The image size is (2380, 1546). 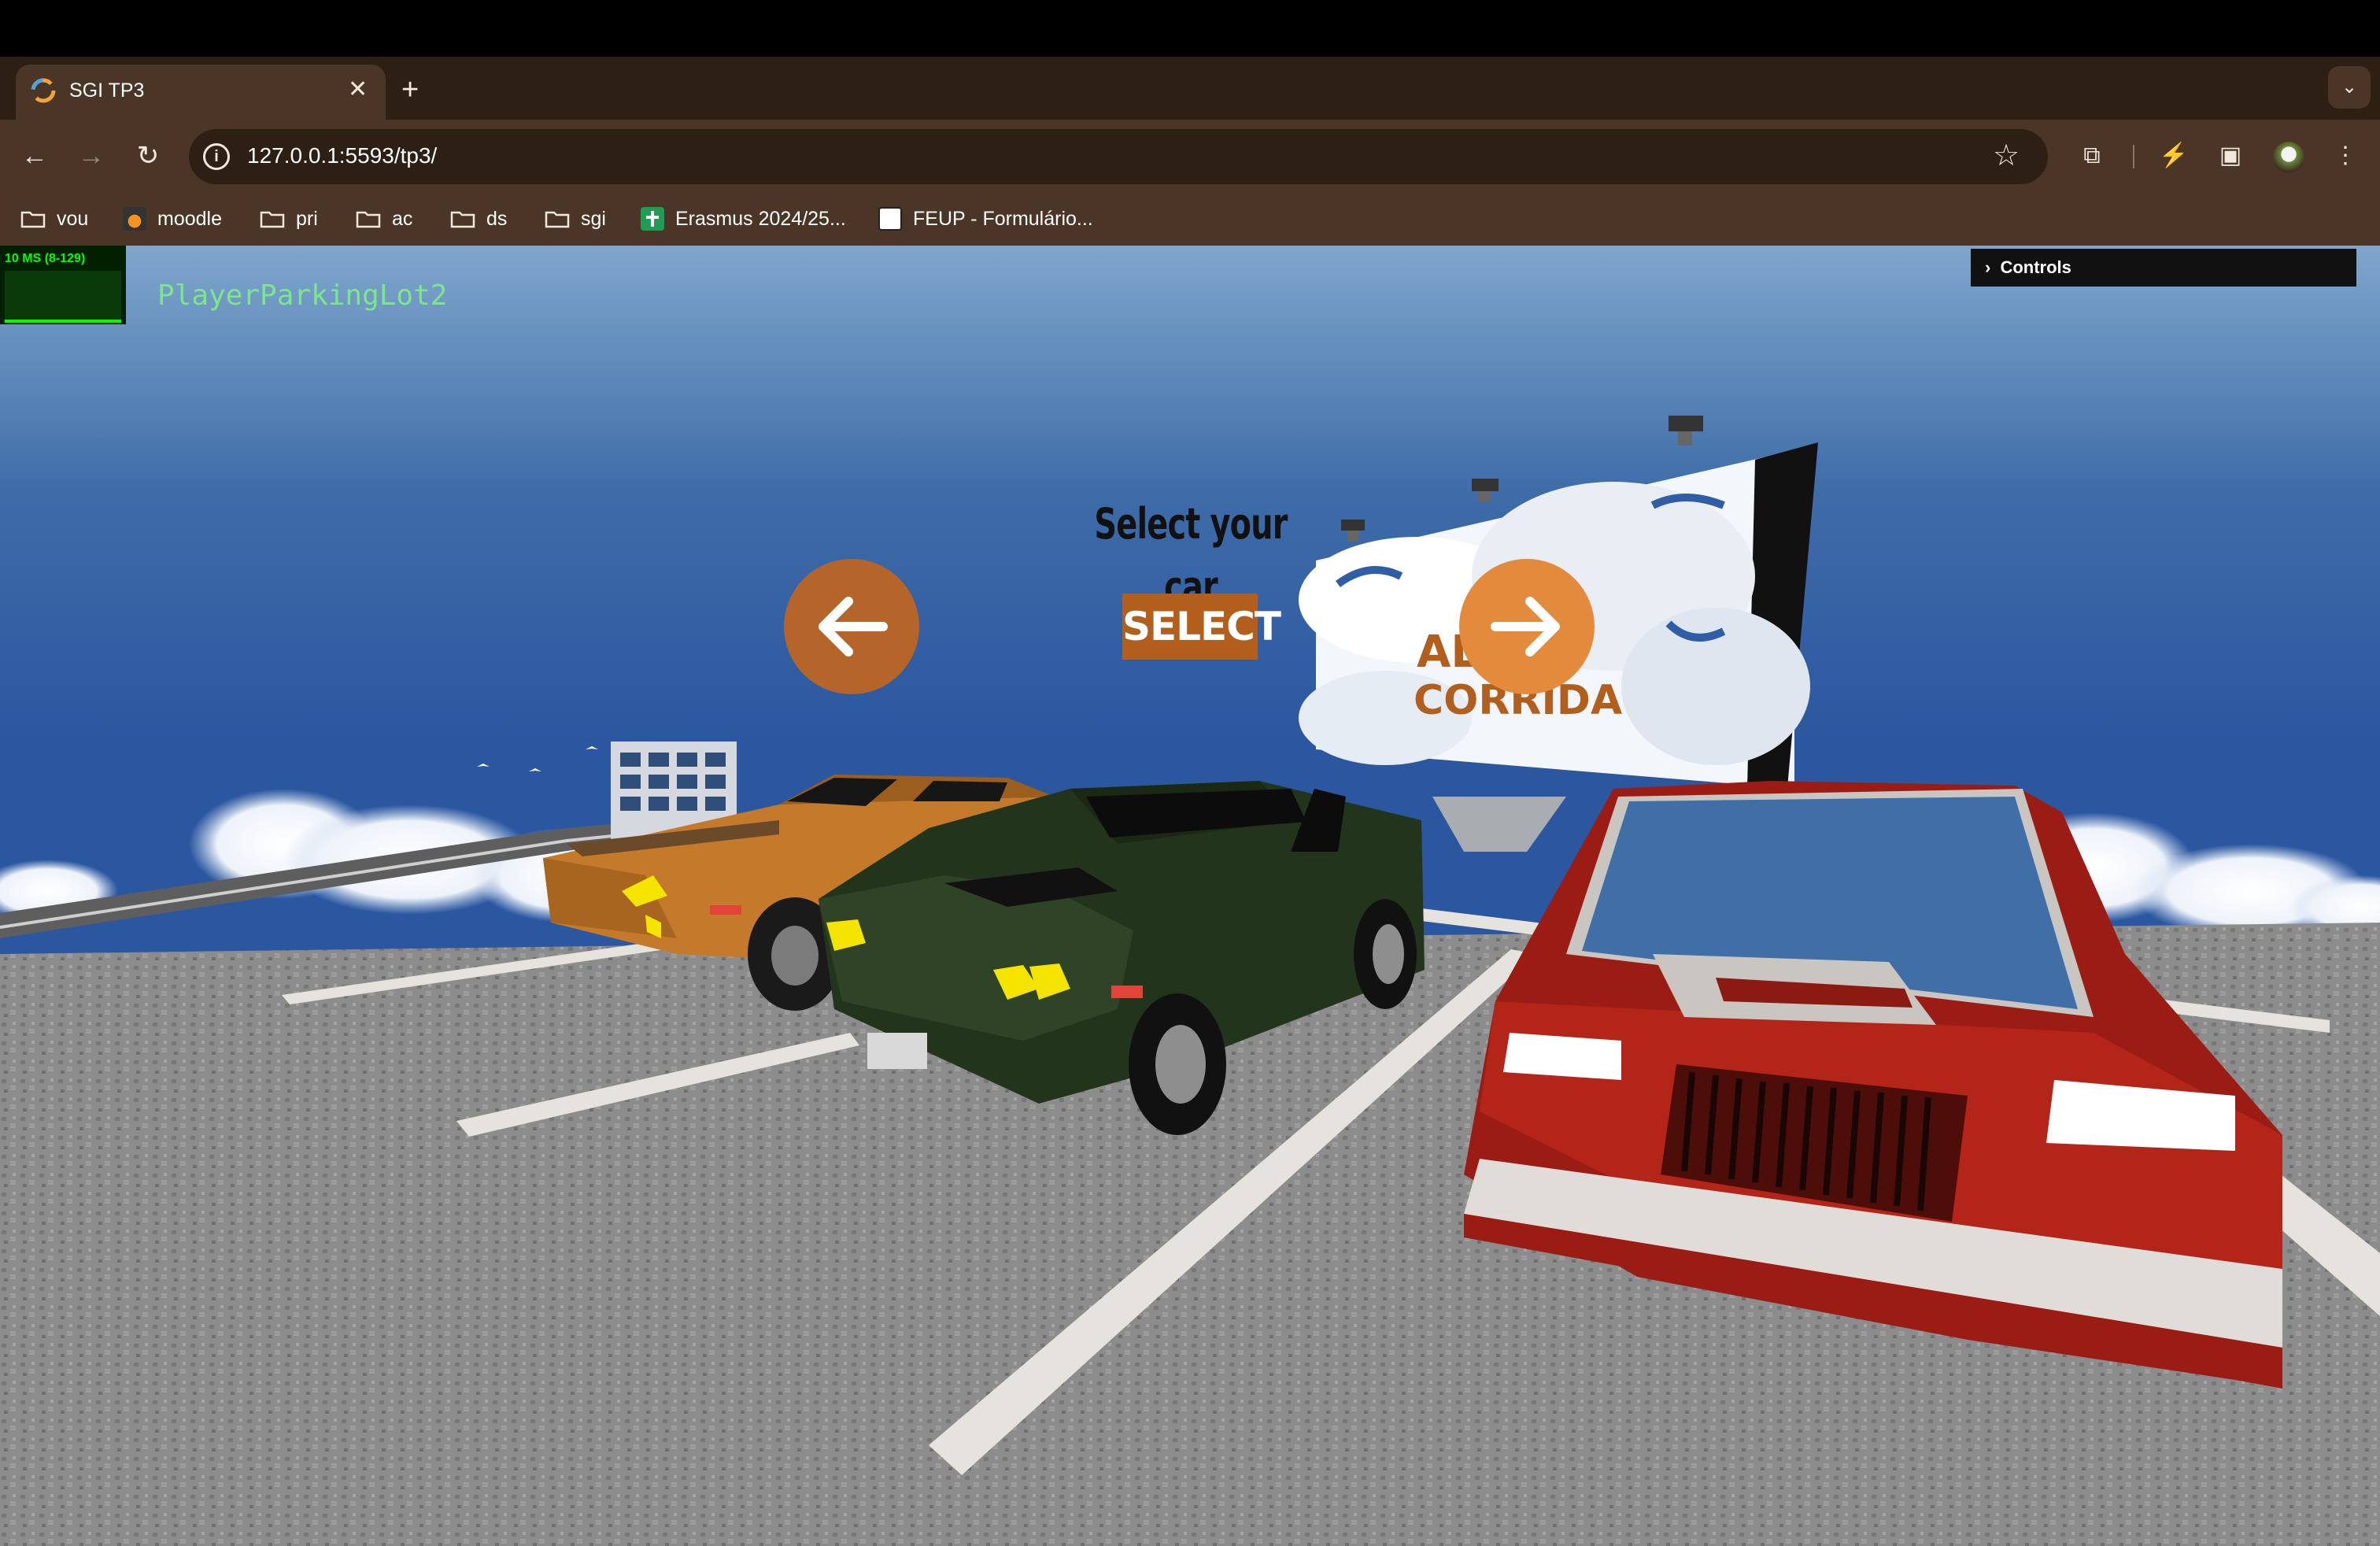 I want to click on bookmark-vou: vou, so click(x=54, y=219).